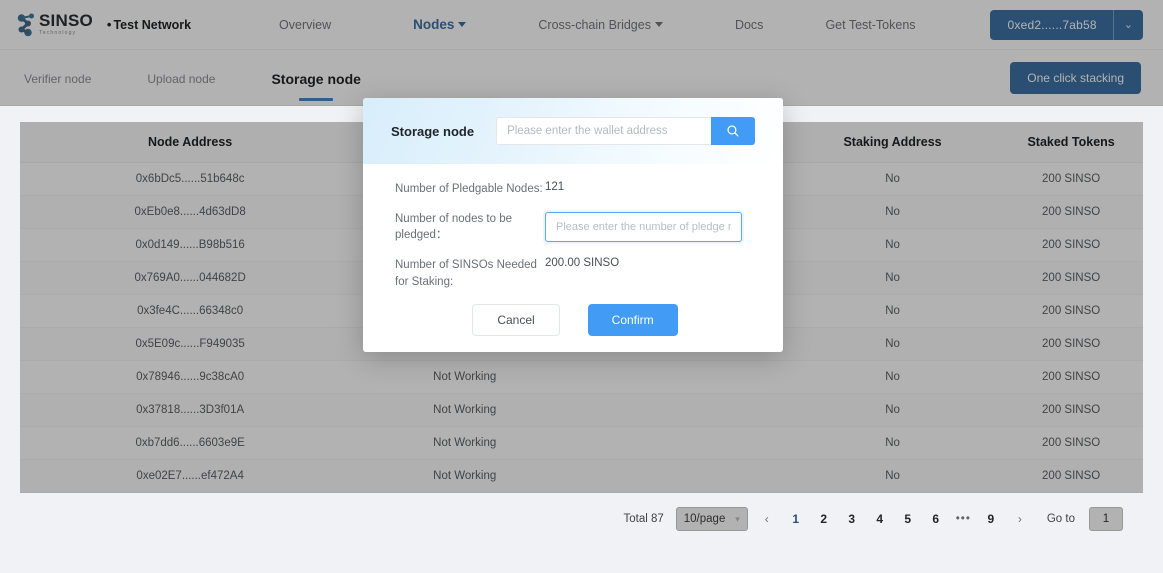 The image size is (1163, 573). What do you see at coordinates (1052, 24) in the screenshot?
I see `wallet-address: 0xed2......7ab58` at bounding box center [1052, 24].